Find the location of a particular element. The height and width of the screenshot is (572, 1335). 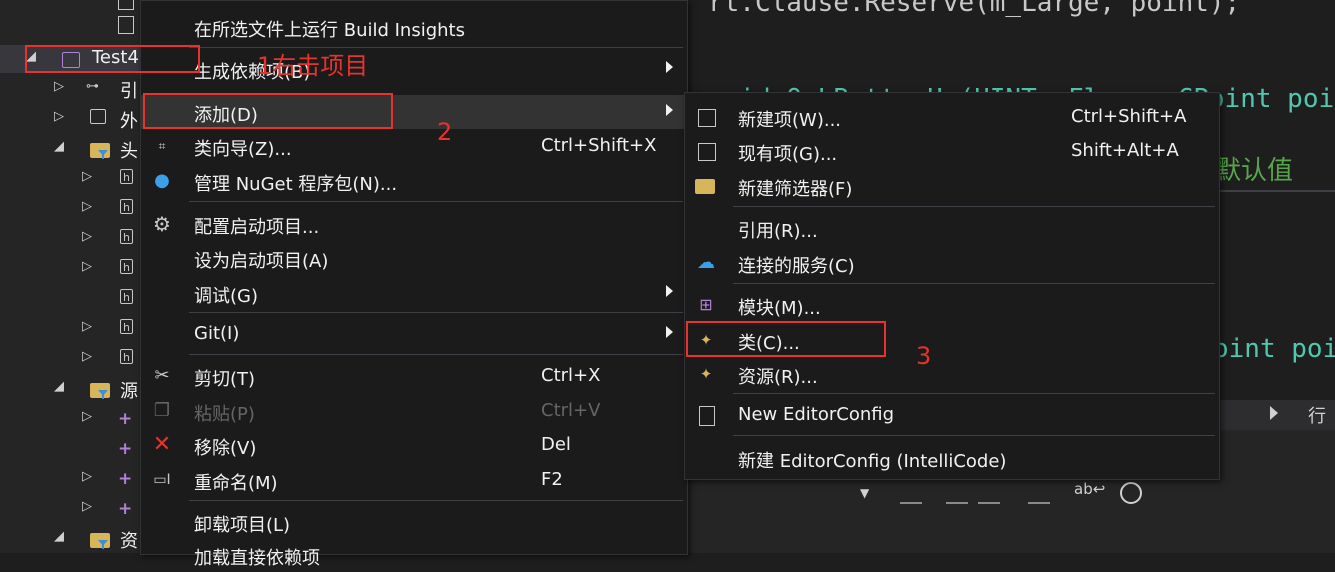

menu-item-label: 新建筛选器(F) is located at coordinates (795, 189).